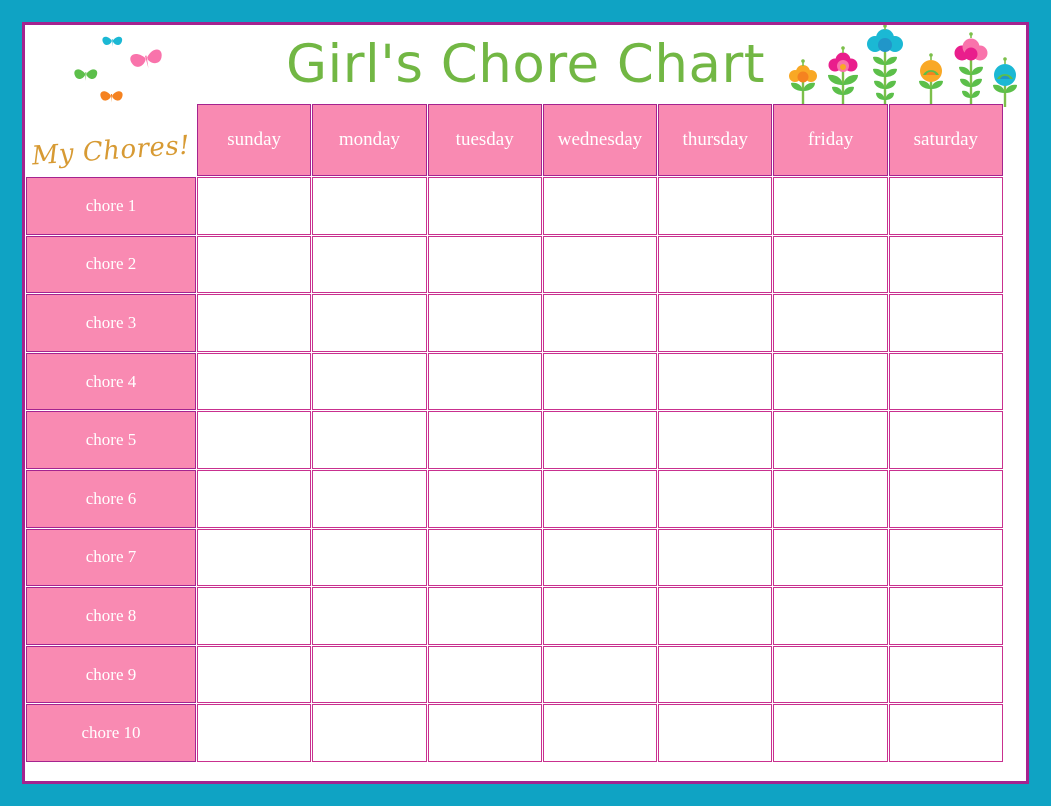 The width and height of the screenshot is (1051, 806). I want to click on chore-label-8: chore 8, so click(111, 616).